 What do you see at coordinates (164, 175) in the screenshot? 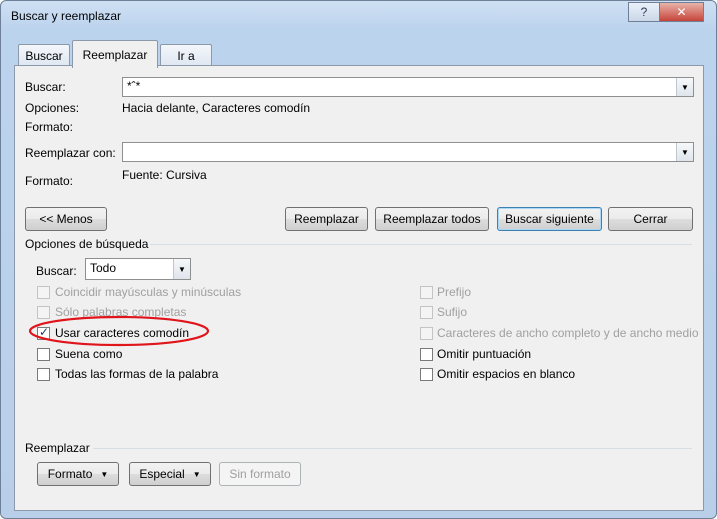
I see `replace-format-value: Fuente: Cursiva` at bounding box center [164, 175].